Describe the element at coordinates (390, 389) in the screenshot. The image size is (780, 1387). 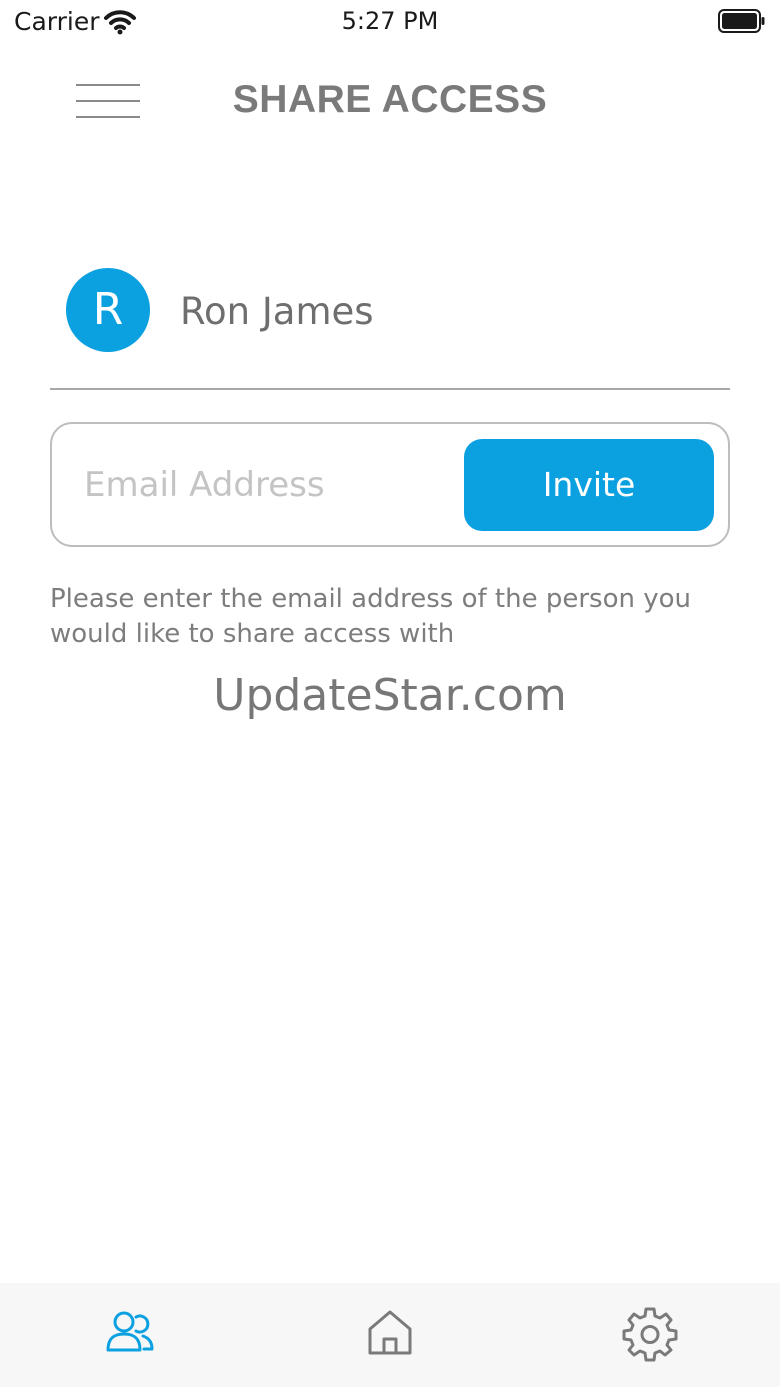
I see `divider` at that location.